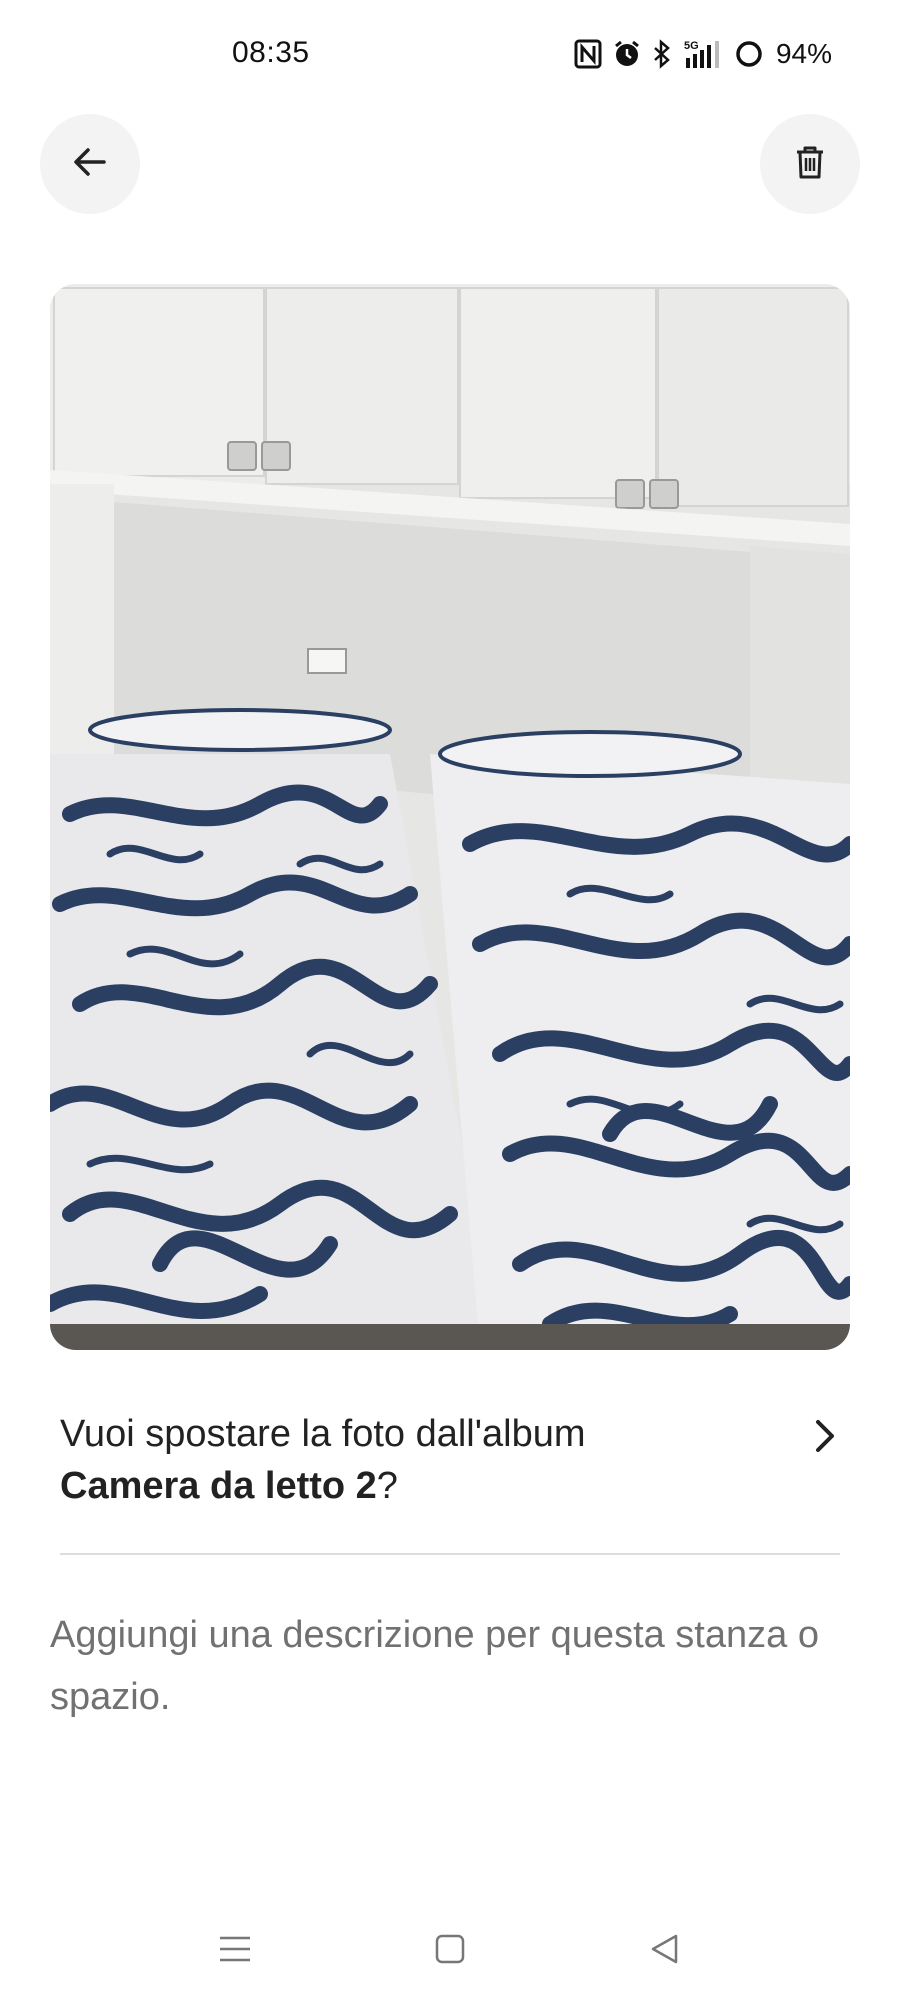  I want to click on battery-percentage: 94%, so click(803, 53).